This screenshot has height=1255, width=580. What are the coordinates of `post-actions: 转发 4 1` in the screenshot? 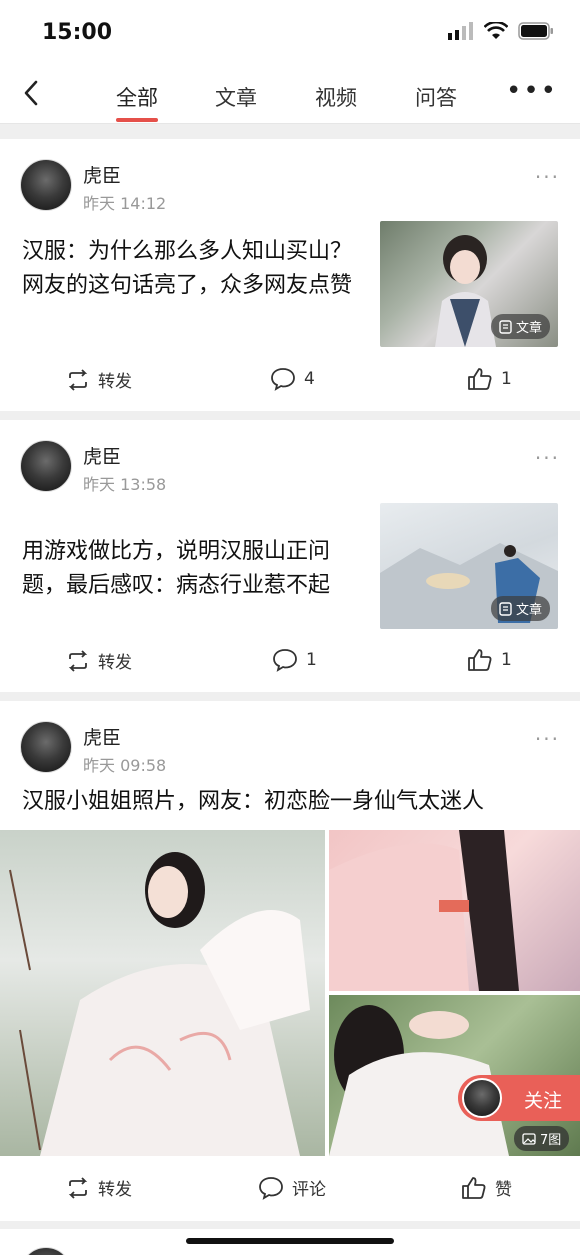 It's located at (290, 387).